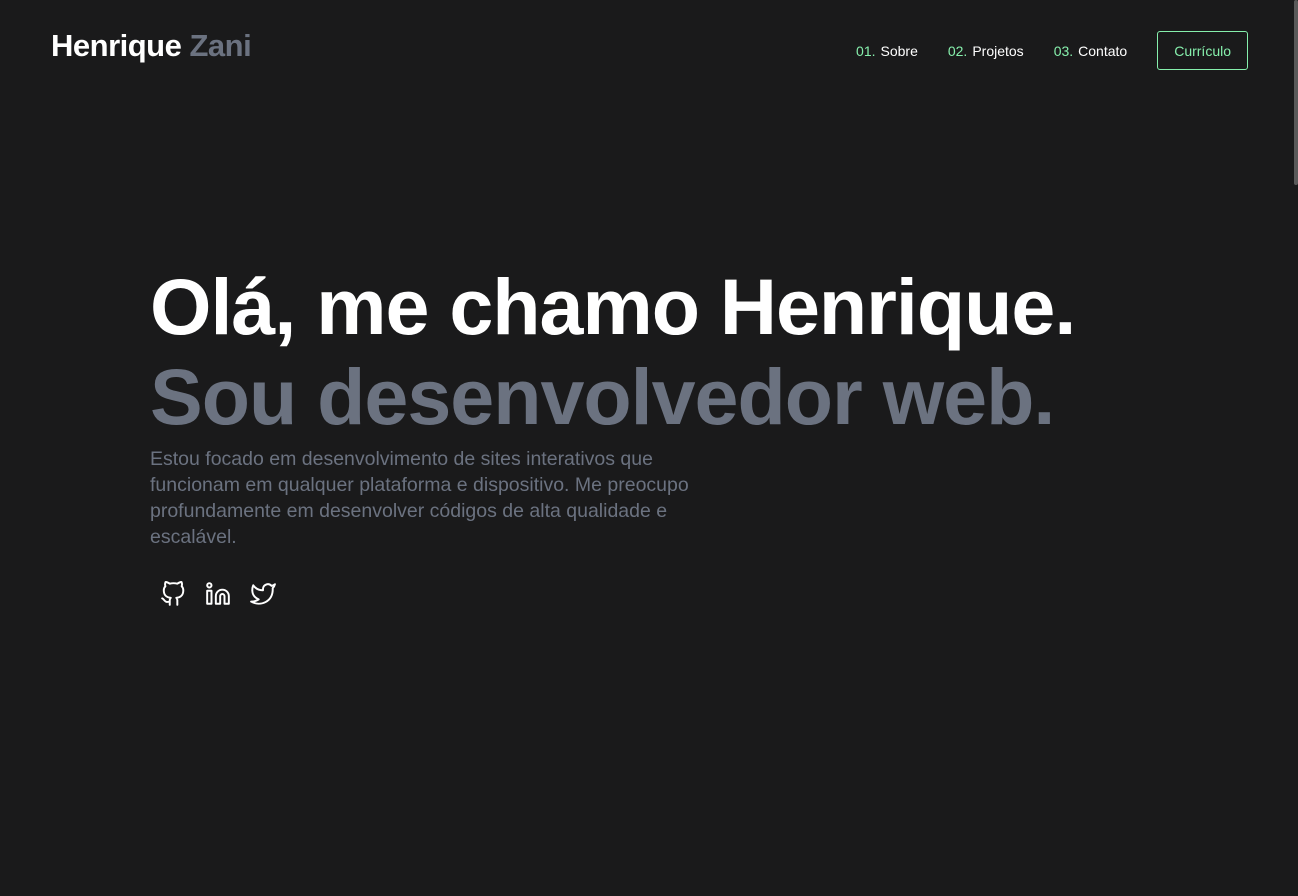 The image size is (1298, 896). Describe the element at coordinates (613, 306) in the screenshot. I see `hero-headline: Olá, me chamo Henrique.` at that location.